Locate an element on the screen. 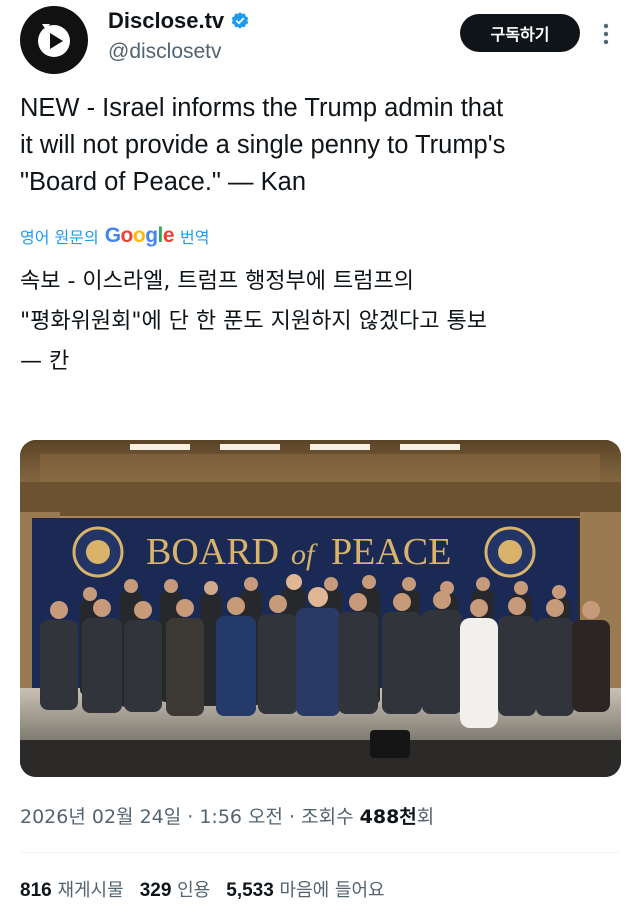 The width and height of the screenshot is (640, 910). banner-word-peace: PEACE is located at coordinates (391, 552).